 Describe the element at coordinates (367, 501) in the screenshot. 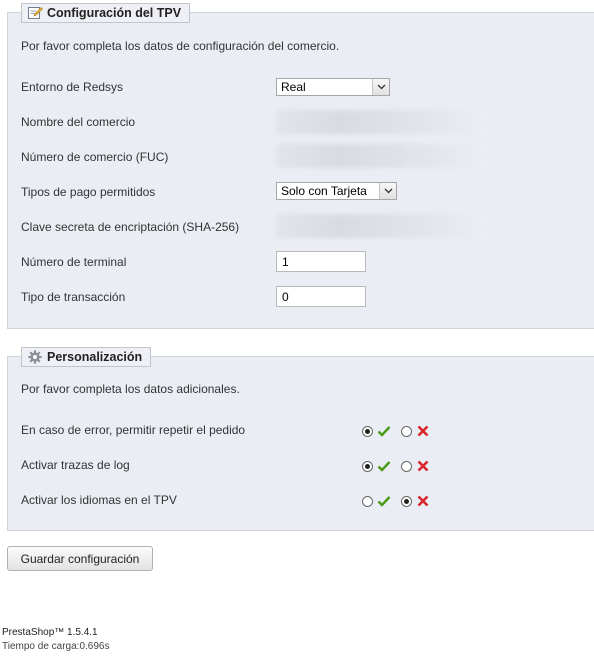

I see `tpv-languages-yes-radio` at that location.